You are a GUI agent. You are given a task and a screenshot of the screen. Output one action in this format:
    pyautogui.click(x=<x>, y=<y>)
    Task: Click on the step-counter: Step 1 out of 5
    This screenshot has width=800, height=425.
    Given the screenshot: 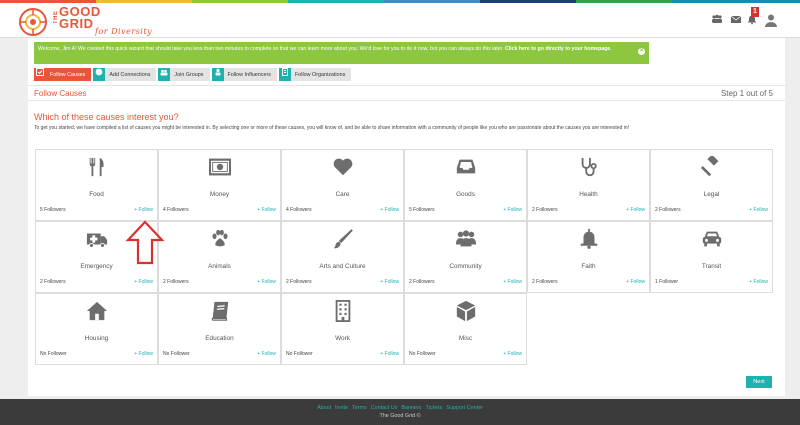 What is the action you would take?
    pyautogui.click(x=746, y=93)
    